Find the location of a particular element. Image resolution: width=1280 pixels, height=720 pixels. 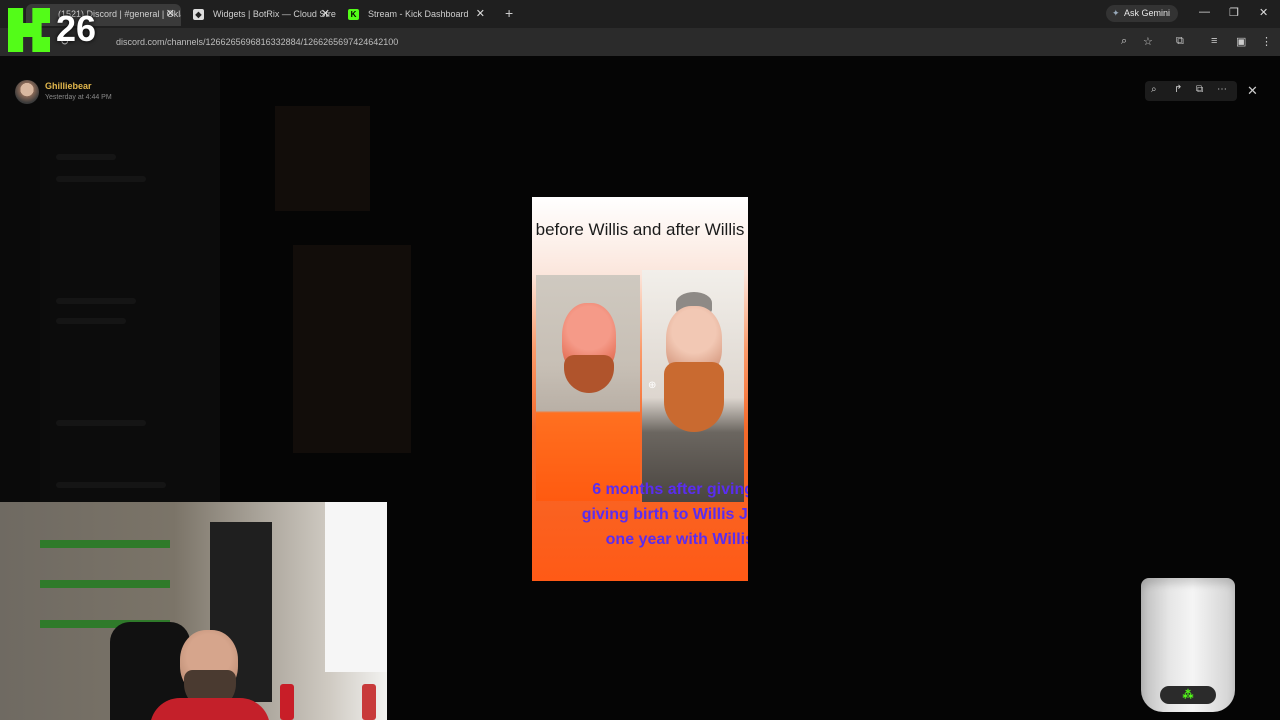

bookmark-star-icon: ☆ is located at coordinates (1148, 41).